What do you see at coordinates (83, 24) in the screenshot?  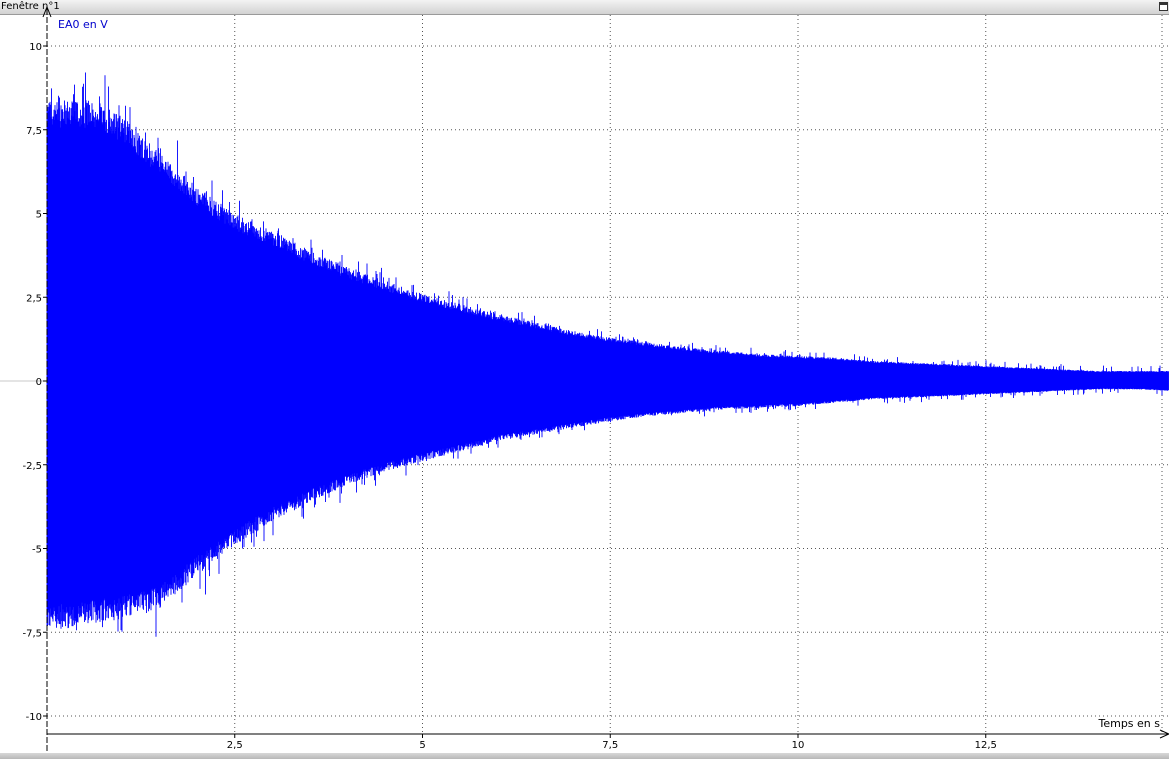 I see `y-axis-label: EA0 en V` at bounding box center [83, 24].